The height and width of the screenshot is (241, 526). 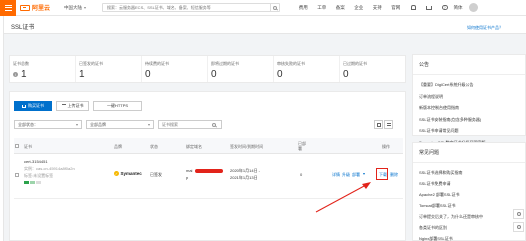 I want to click on announcement-item: SSL证书安装指南(包含多种服务器), so click(x=469, y=120).